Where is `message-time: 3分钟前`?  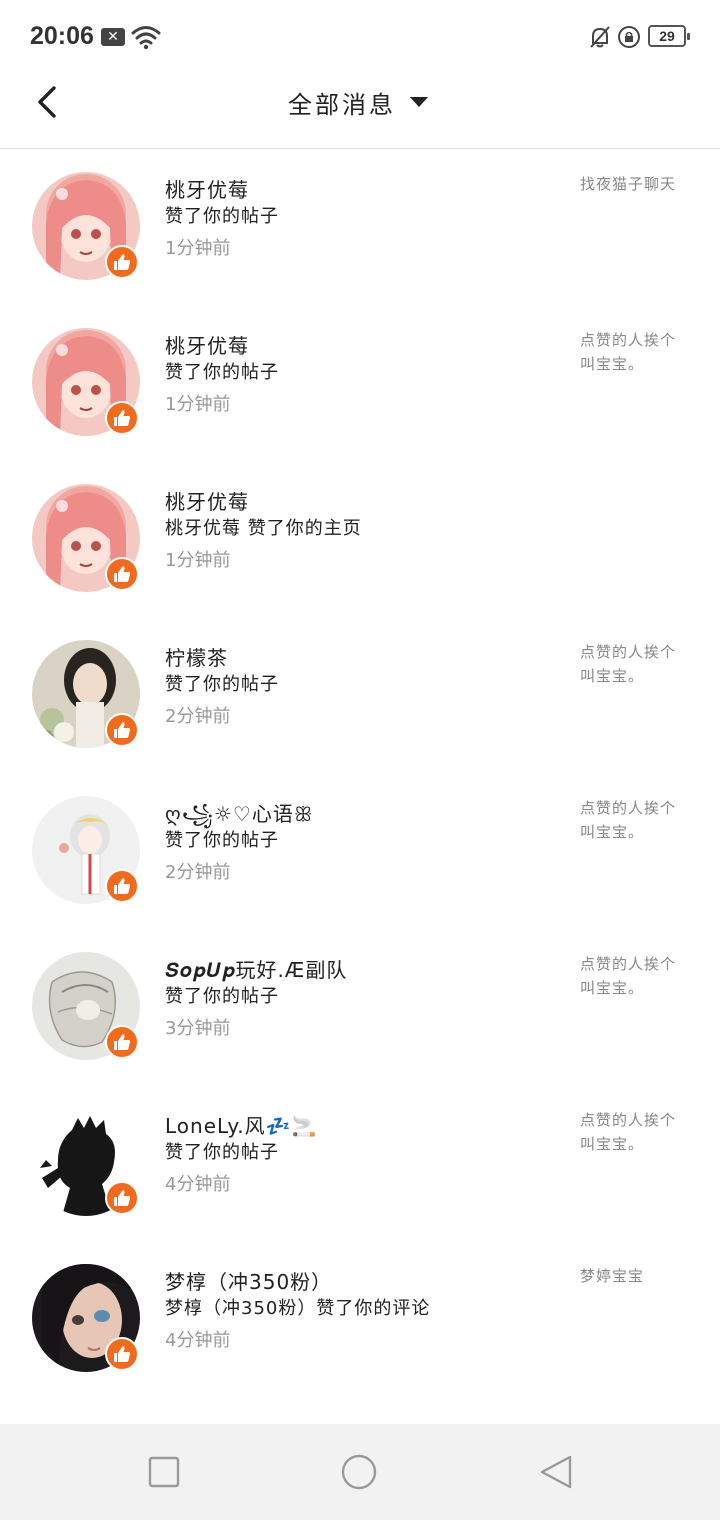 message-time: 3分钟前 is located at coordinates (198, 1028).